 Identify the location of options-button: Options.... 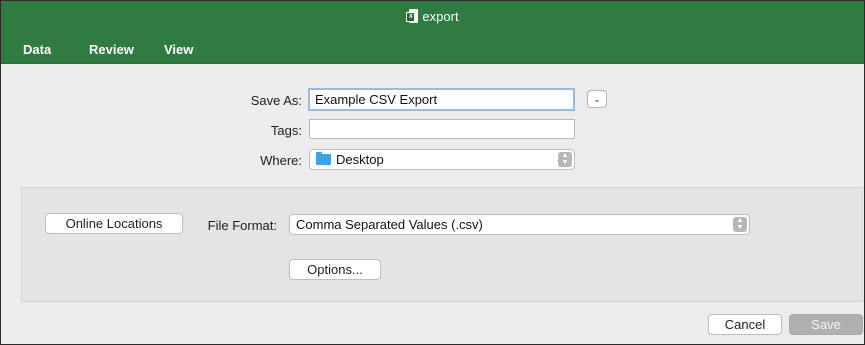
(335, 269).